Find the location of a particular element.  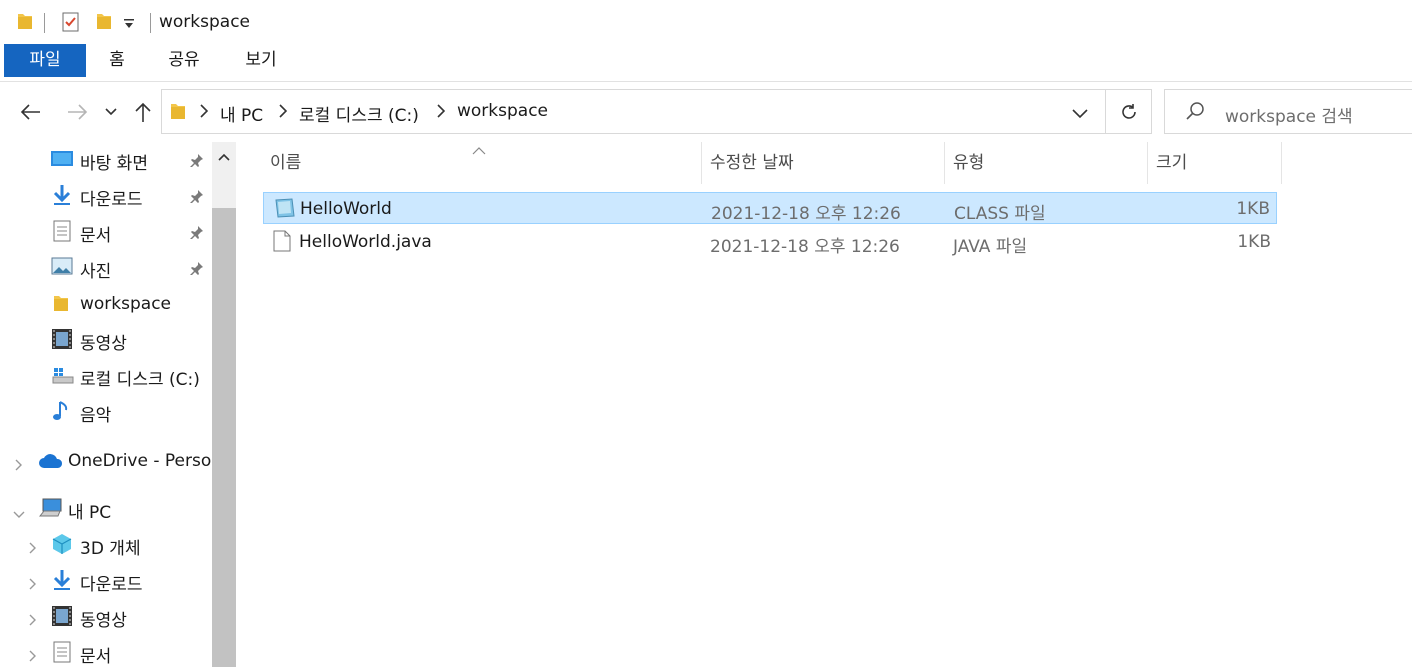

column-header-type: 유형 is located at coordinates (1046, 163).